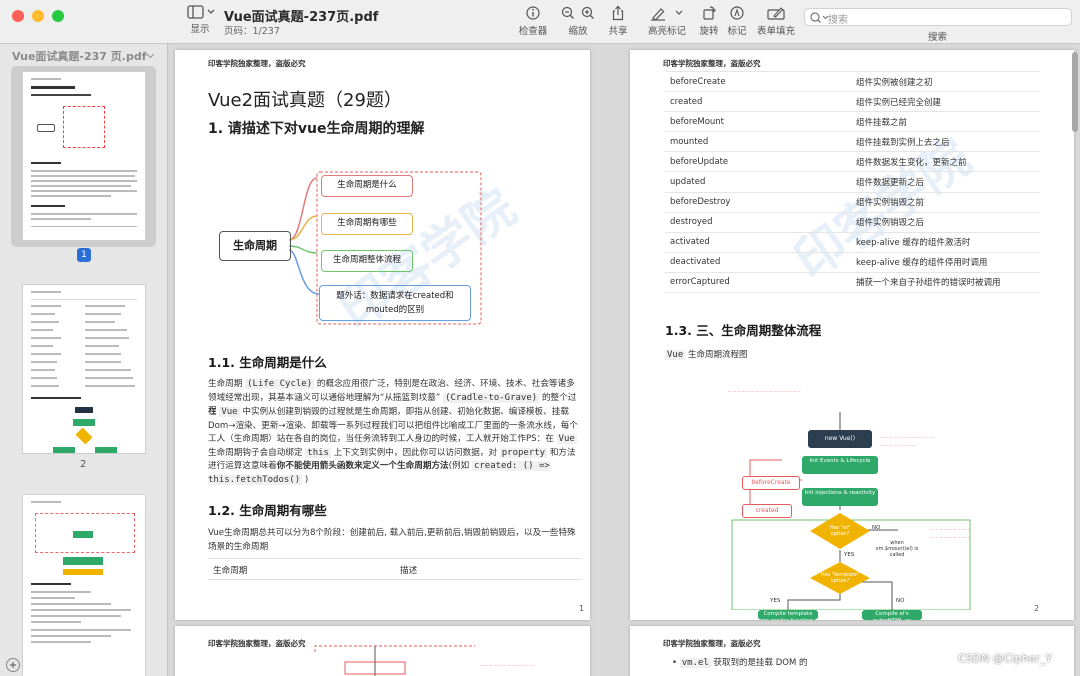 This screenshot has width=1080, height=676. I want to click on table-row: updated 组件数据更新之后, so click(852, 182).